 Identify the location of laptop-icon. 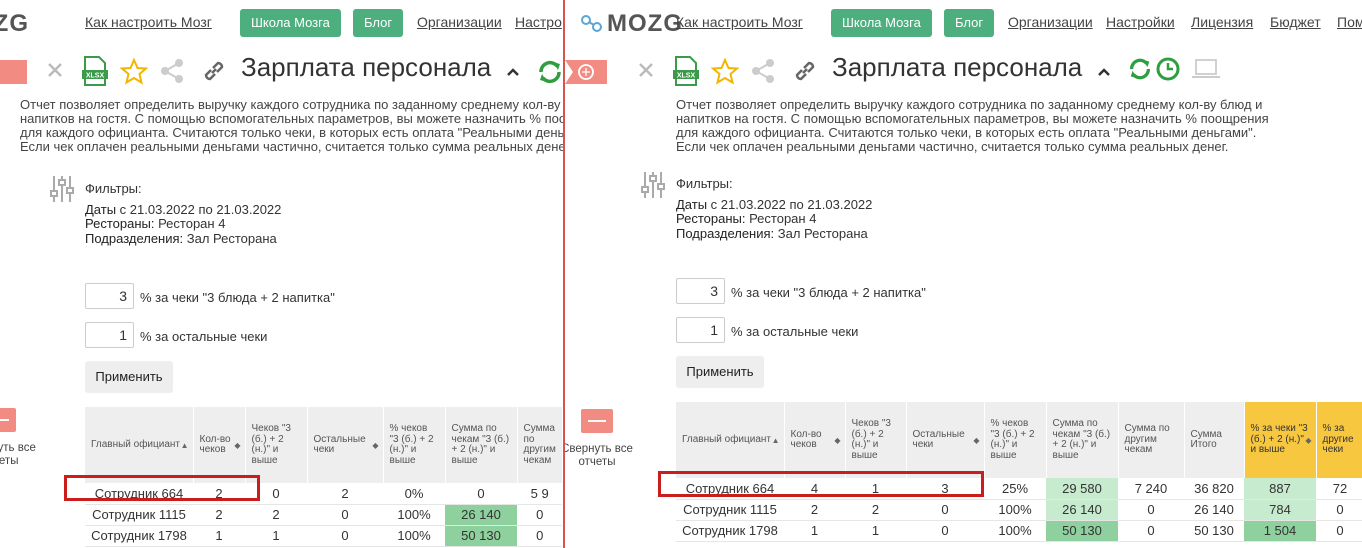
(1206, 71).